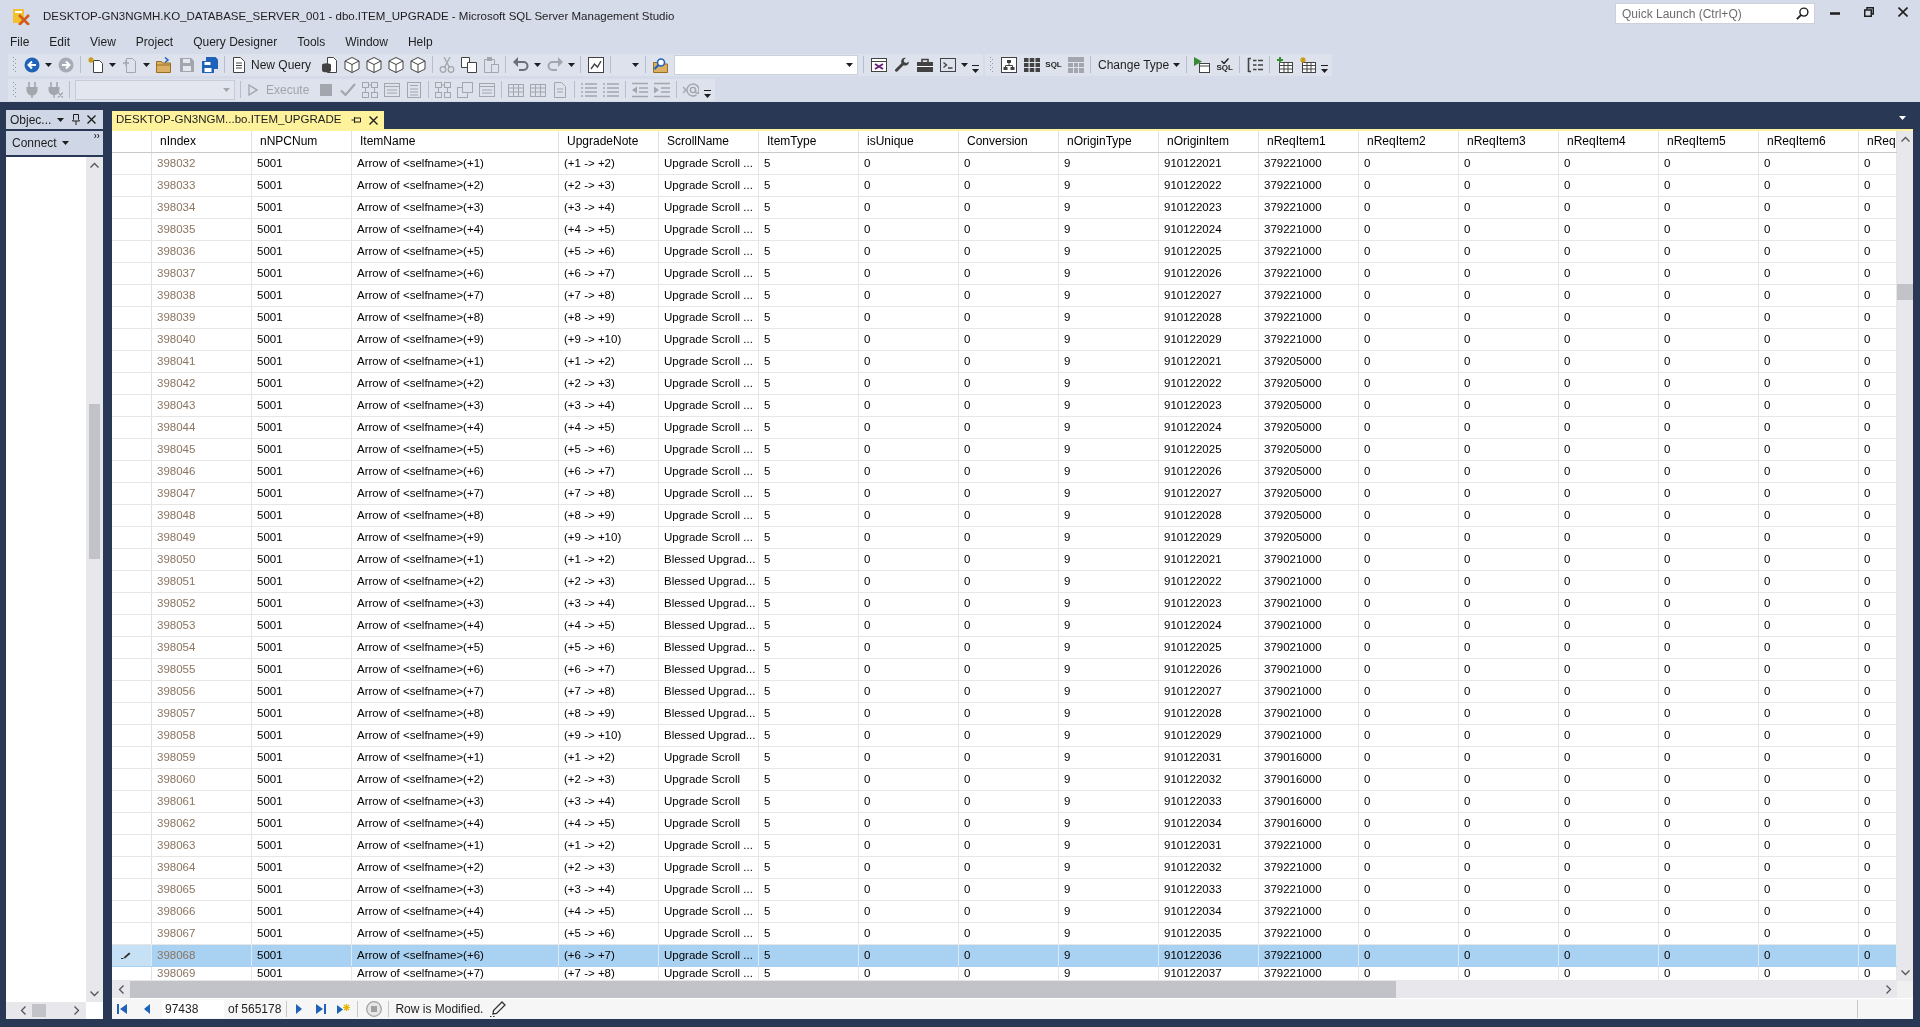 The height and width of the screenshot is (1027, 1920). I want to click on table-row: 398065 5001 Arrow of <selfname>(+3) (+3 -> +4) Upgrade Scroll ... 5 0 0 9 910122033 379221000 0 0 0 0 0 0, so click(1004, 890).